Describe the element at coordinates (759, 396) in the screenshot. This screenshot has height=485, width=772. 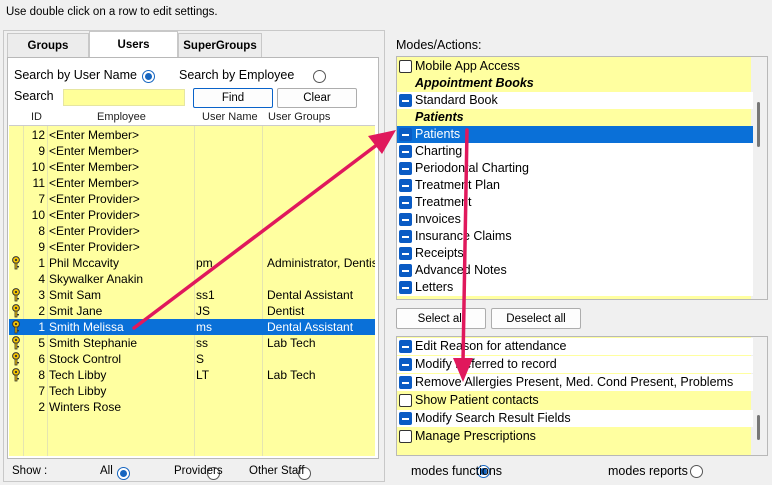
I see `actions-list-scrollbar` at that location.